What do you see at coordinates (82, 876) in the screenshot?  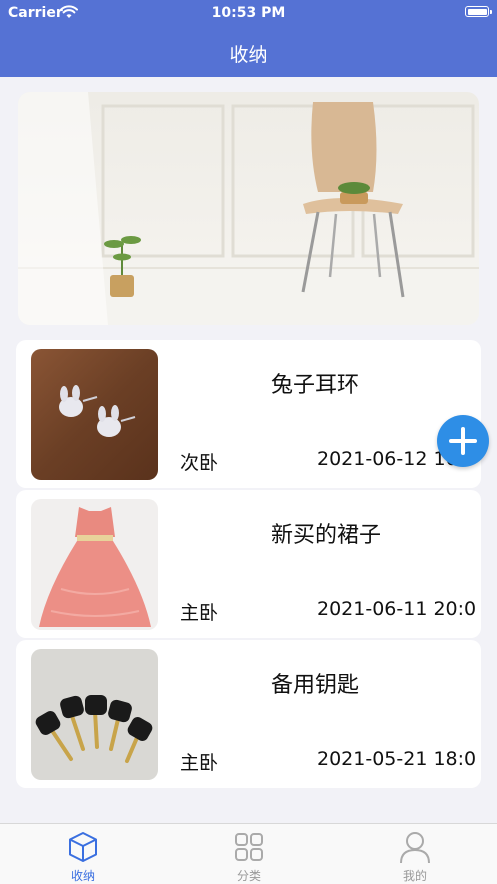 I see `tab-label: 收纳` at bounding box center [82, 876].